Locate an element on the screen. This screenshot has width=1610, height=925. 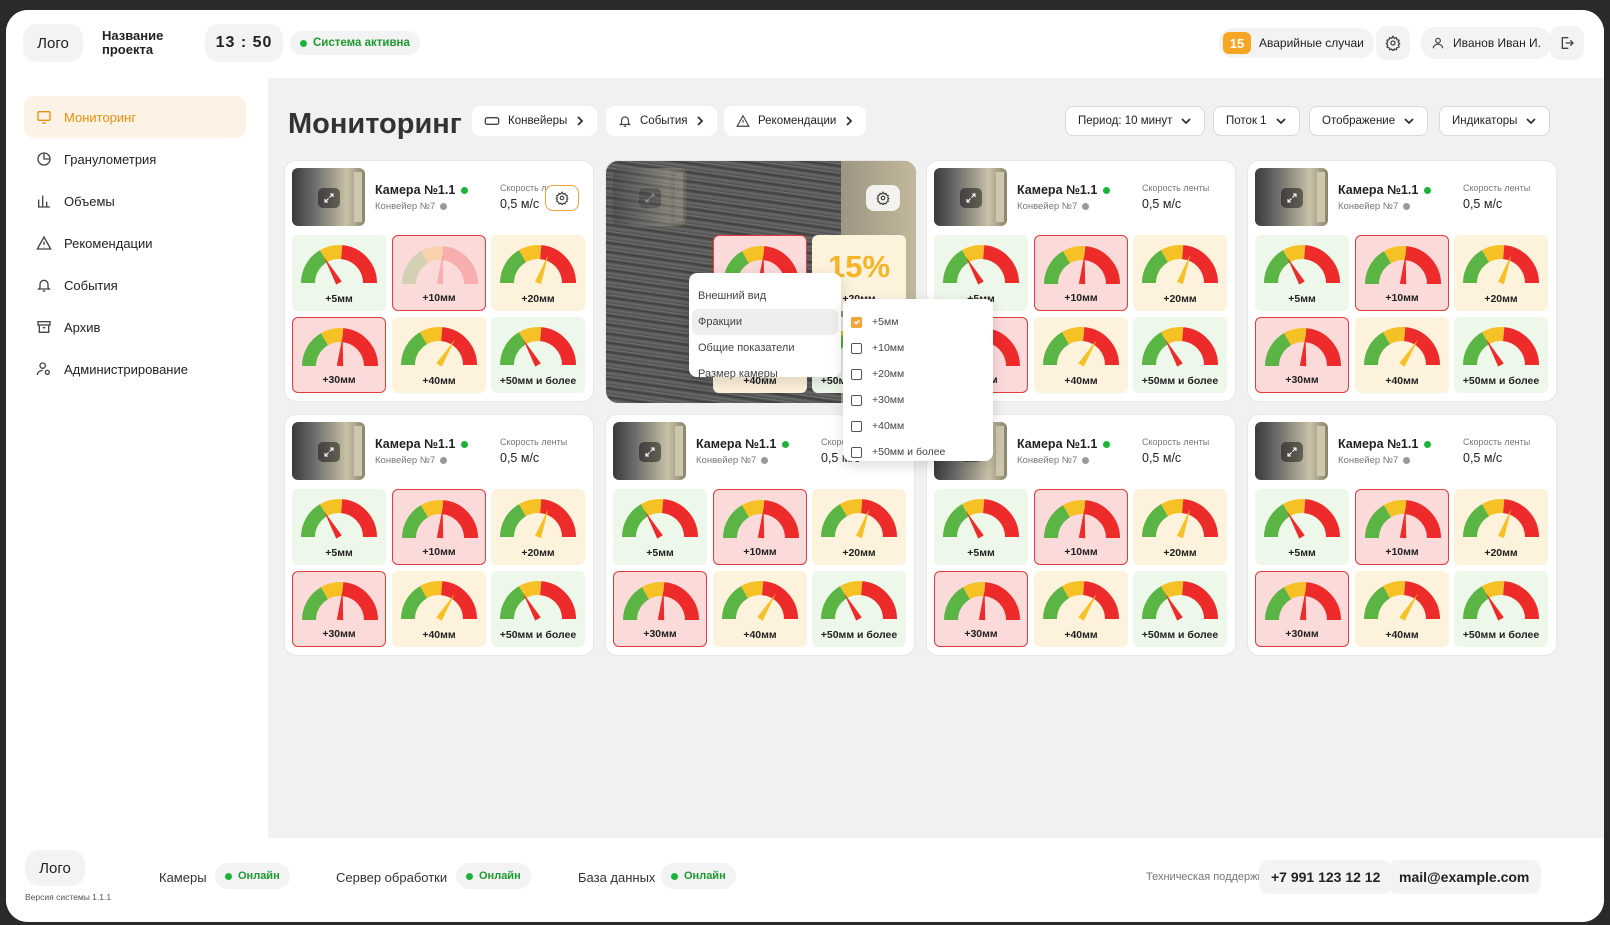
tab-recommendations: Рекомендации is located at coordinates (795, 121).